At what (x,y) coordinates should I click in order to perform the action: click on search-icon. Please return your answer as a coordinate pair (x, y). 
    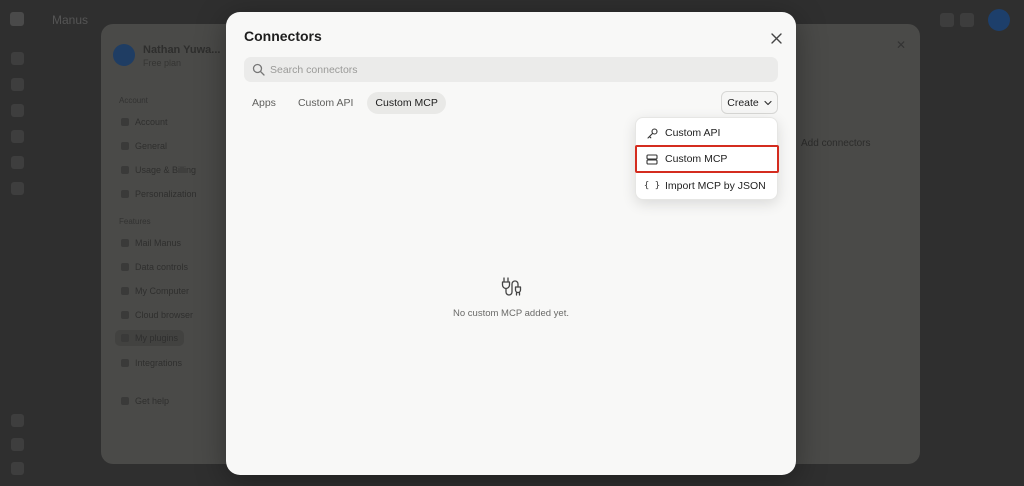
    Looking at the image, I should click on (258, 69).